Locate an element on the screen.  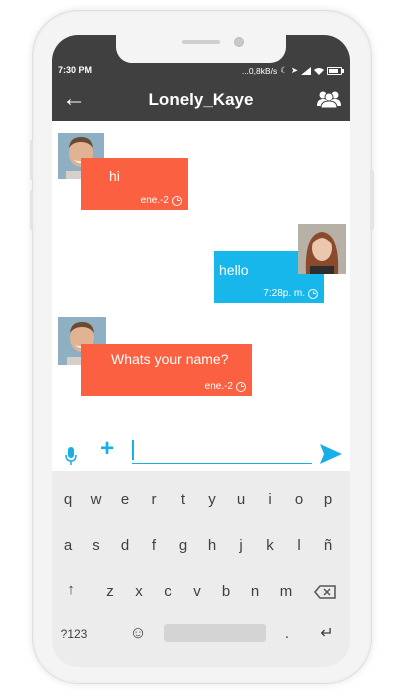
key-q: q is located at coordinates (68, 499).